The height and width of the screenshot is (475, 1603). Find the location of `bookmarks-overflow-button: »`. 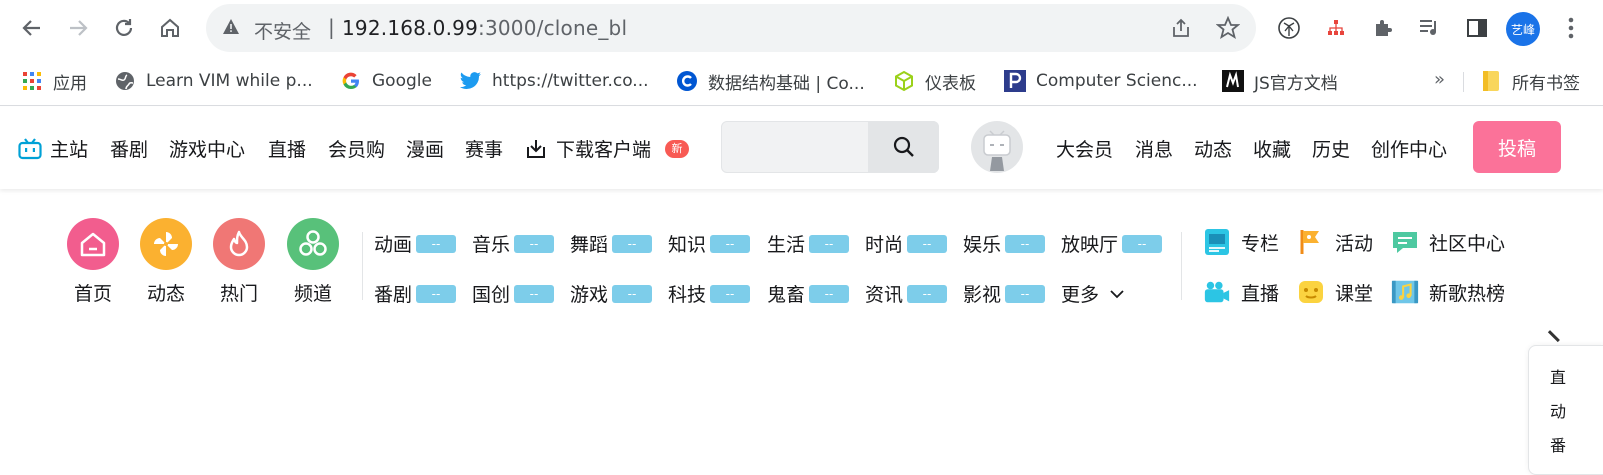

bookmarks-overflow-button: » is located at coordinates (1439, 79).